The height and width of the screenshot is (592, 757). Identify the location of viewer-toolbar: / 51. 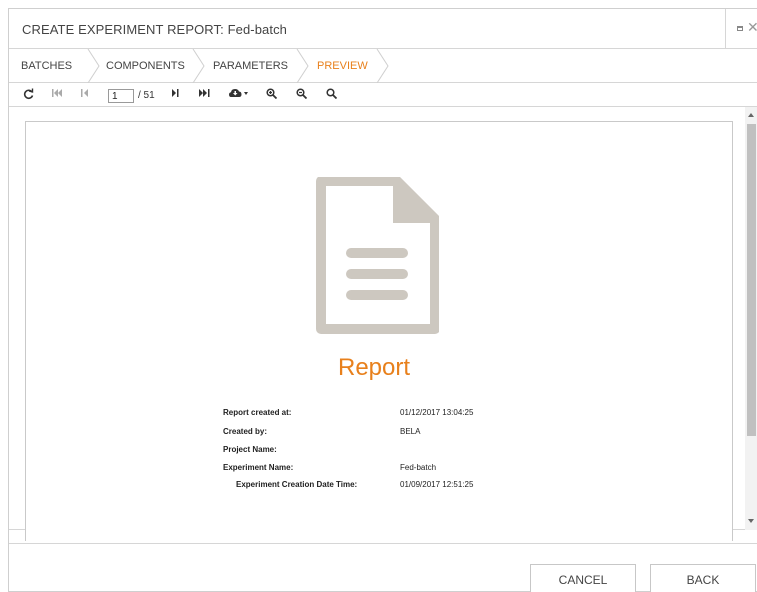
(383, 95).